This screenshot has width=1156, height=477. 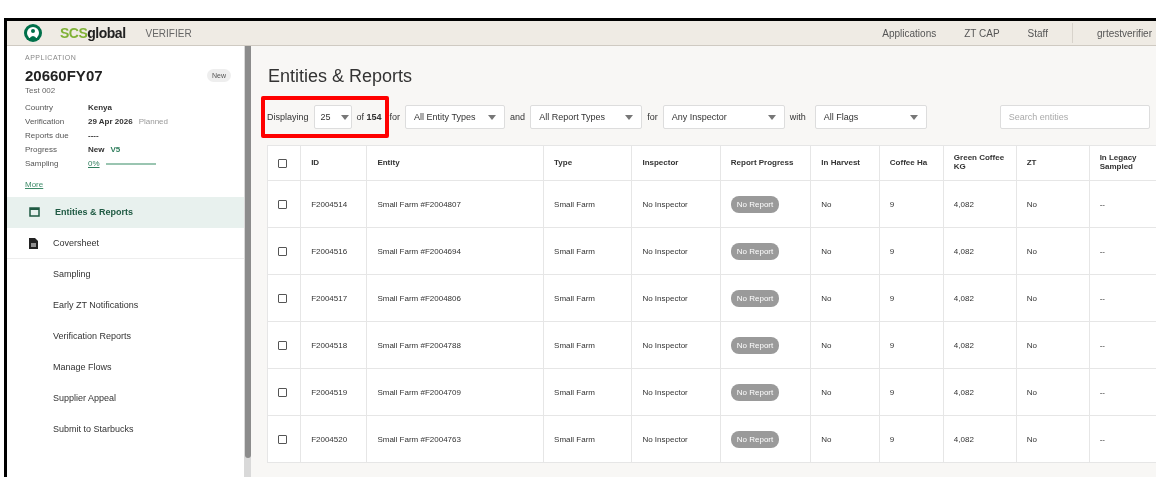 What do you see at coordinates (909, 33) in the screenshot?
I see `nav-link: Applications` at bounding box center [909, 33].